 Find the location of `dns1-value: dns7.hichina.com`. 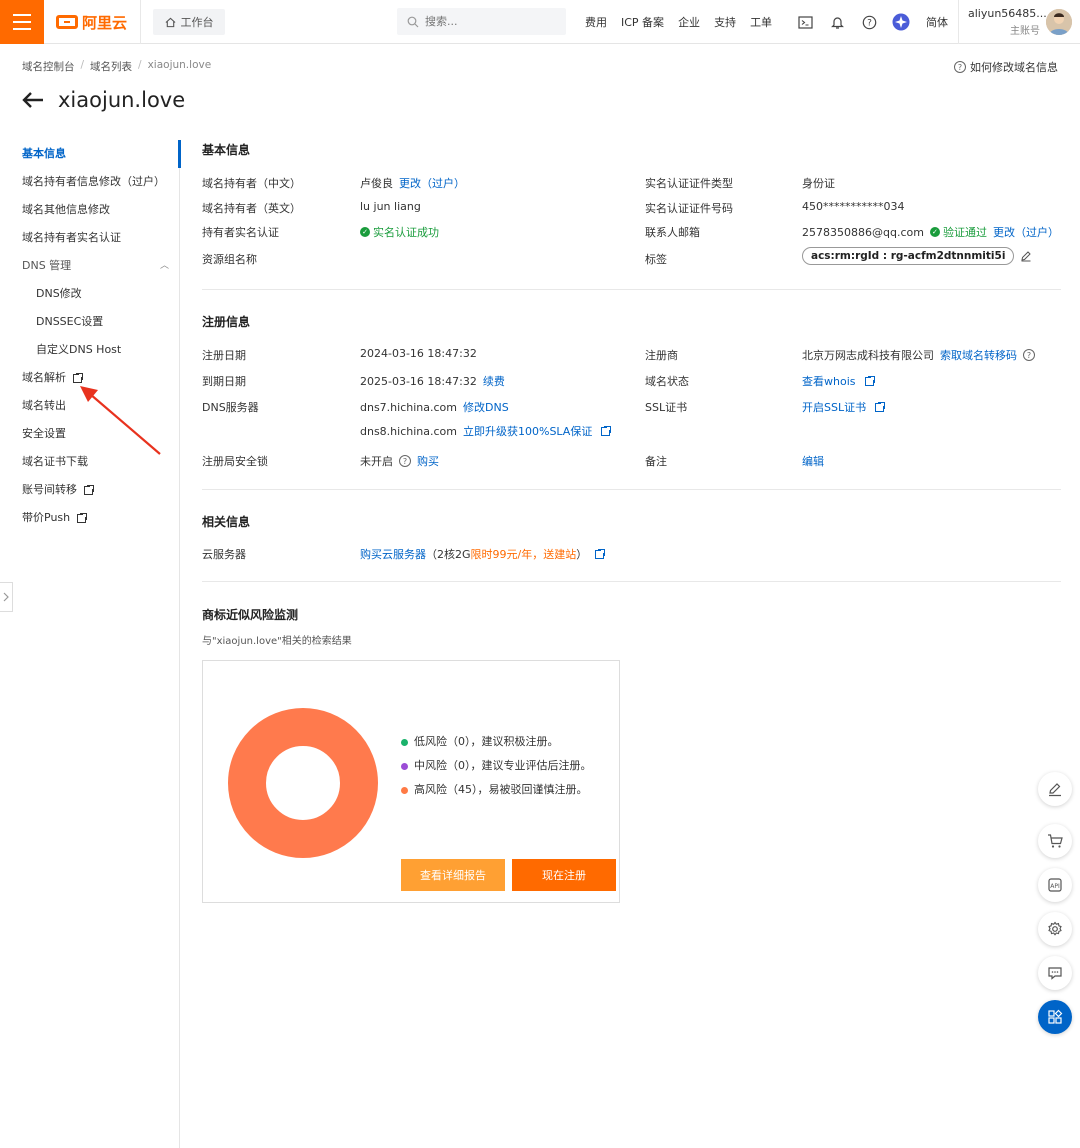

dns1-value: dns7.hichina.com is located at coordinates (408, 407).